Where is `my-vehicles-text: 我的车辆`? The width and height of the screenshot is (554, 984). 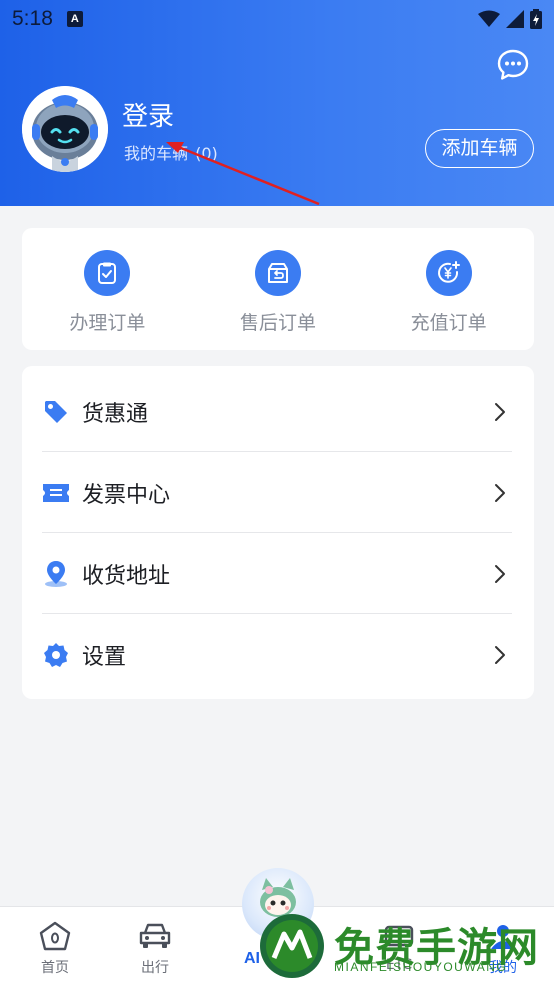 my-vehicles-text: 我的车辆 is located at coordinates (156, 153).